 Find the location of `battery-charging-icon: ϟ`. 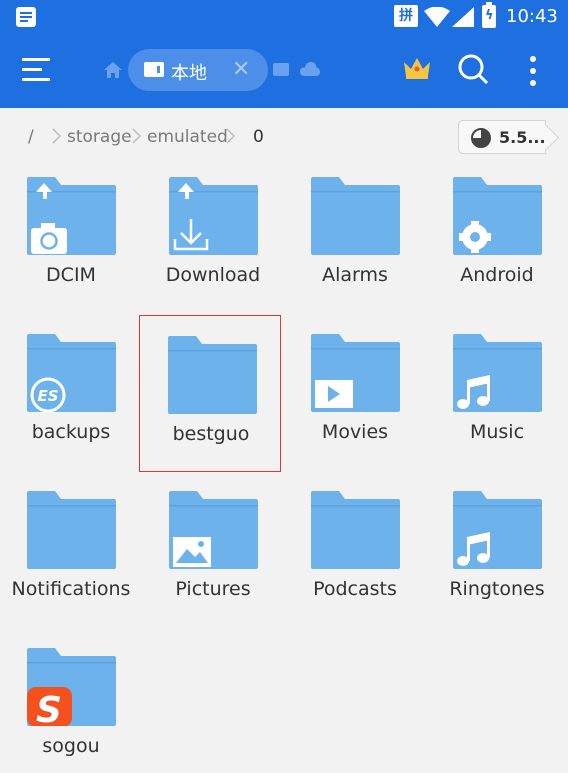

battery-charging-icon: ϟ is located at coordinates (489, 15).